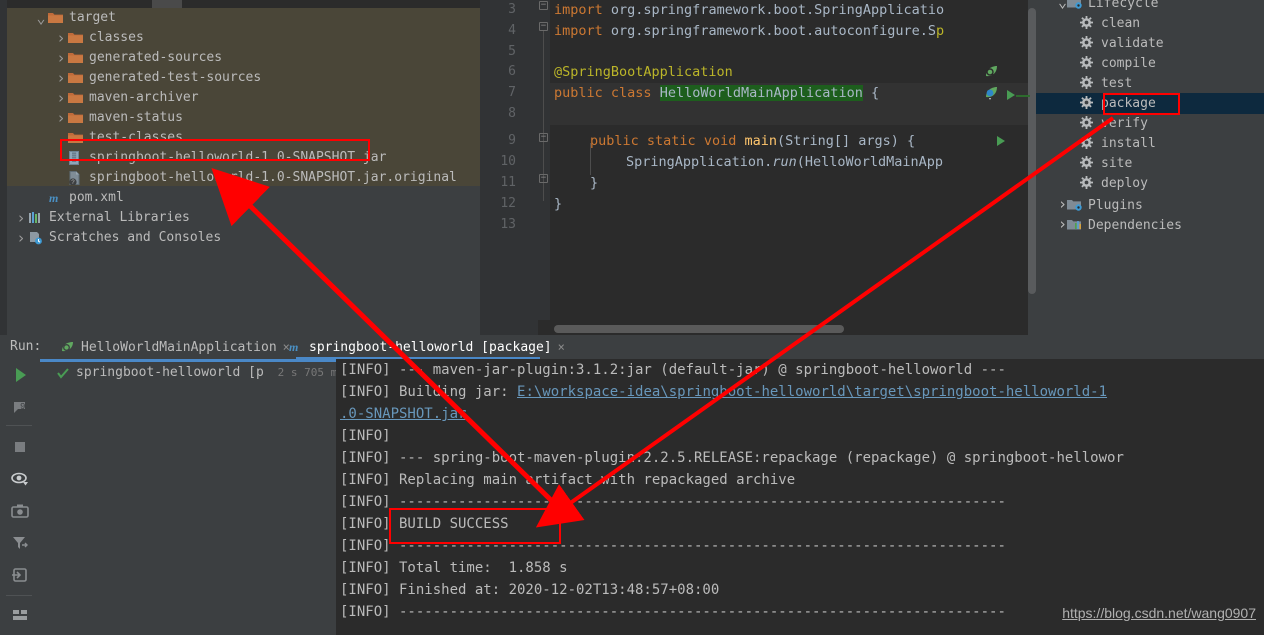 The image size is (1264, 635). What do you see at coordinates (117, 238) in the screenshot?
I see `project-tree-item: › Scratches and Consoles` at bounding box center [117, 238].